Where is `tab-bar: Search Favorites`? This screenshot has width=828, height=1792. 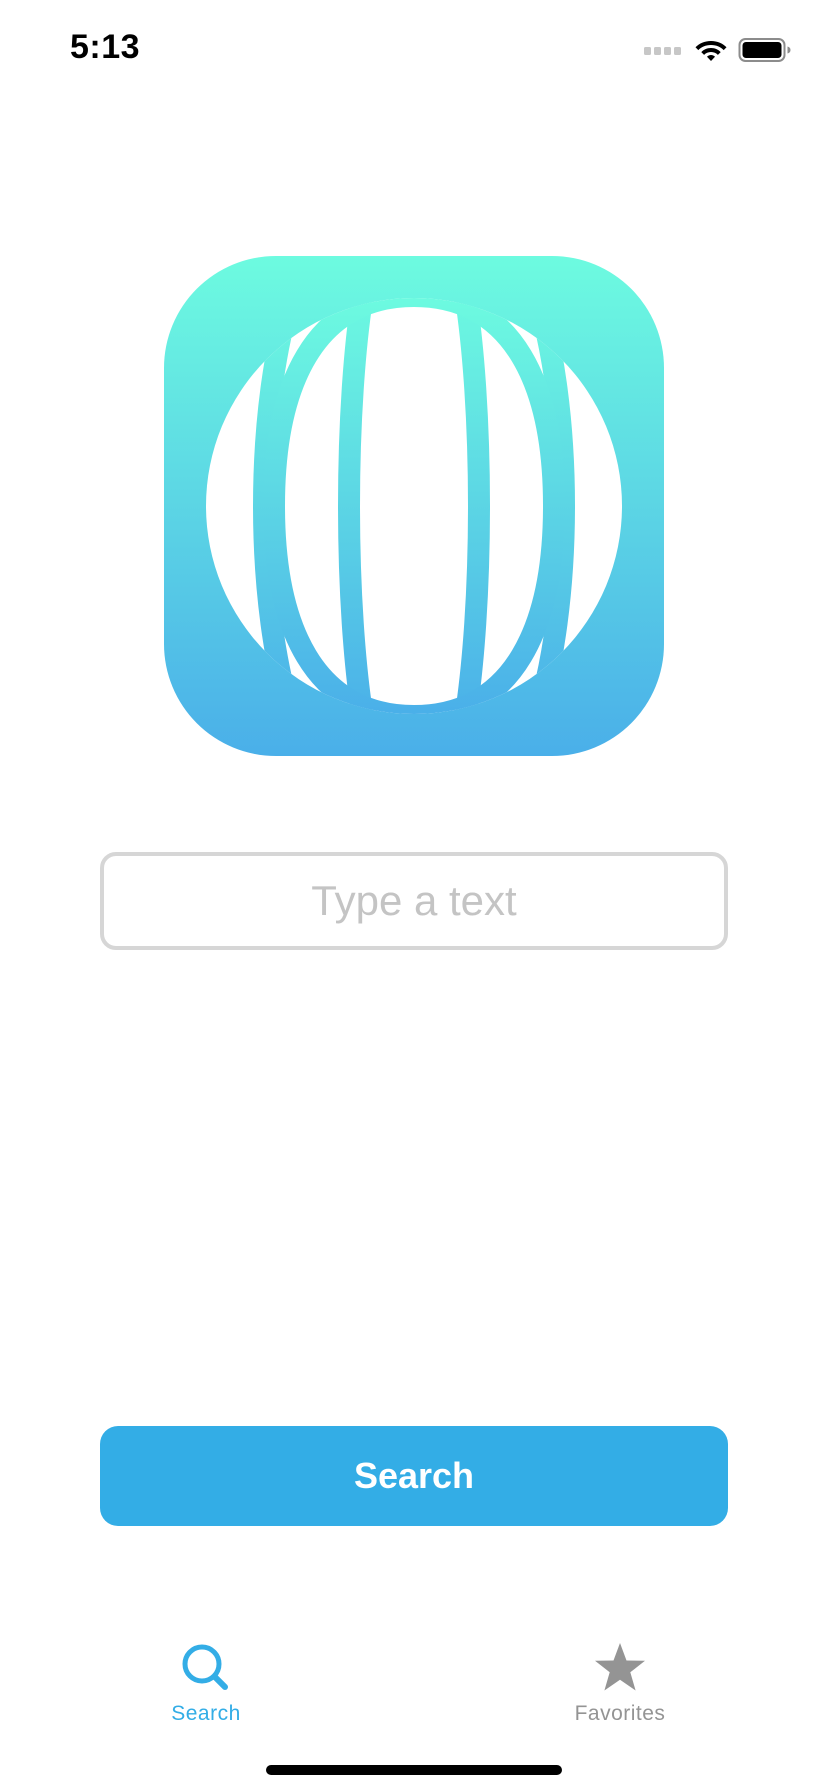
tab-bar: Search Favorites is located at coordinates (414, 1675).